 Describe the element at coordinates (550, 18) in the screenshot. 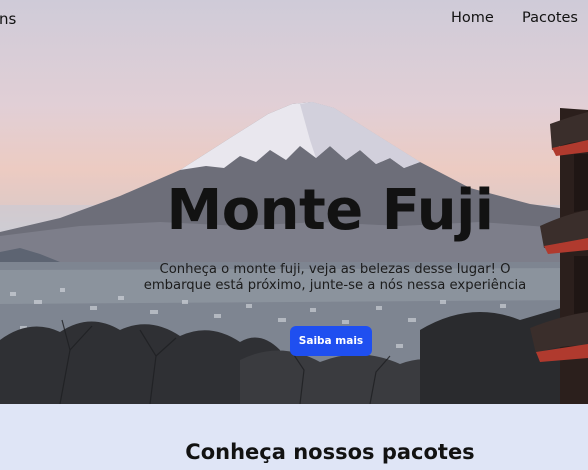

I see `nav-link-pacotes: Pacotes` at that location.